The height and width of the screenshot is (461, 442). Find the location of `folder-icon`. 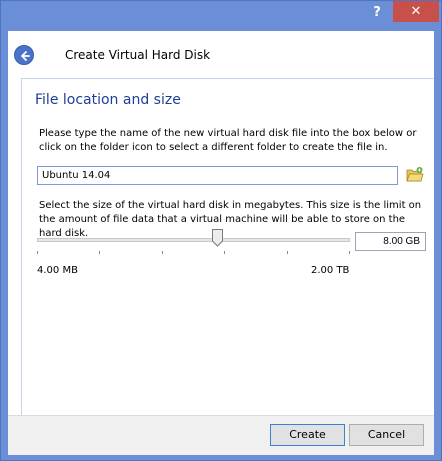

folder-icon is located at coordinates (415, 174).